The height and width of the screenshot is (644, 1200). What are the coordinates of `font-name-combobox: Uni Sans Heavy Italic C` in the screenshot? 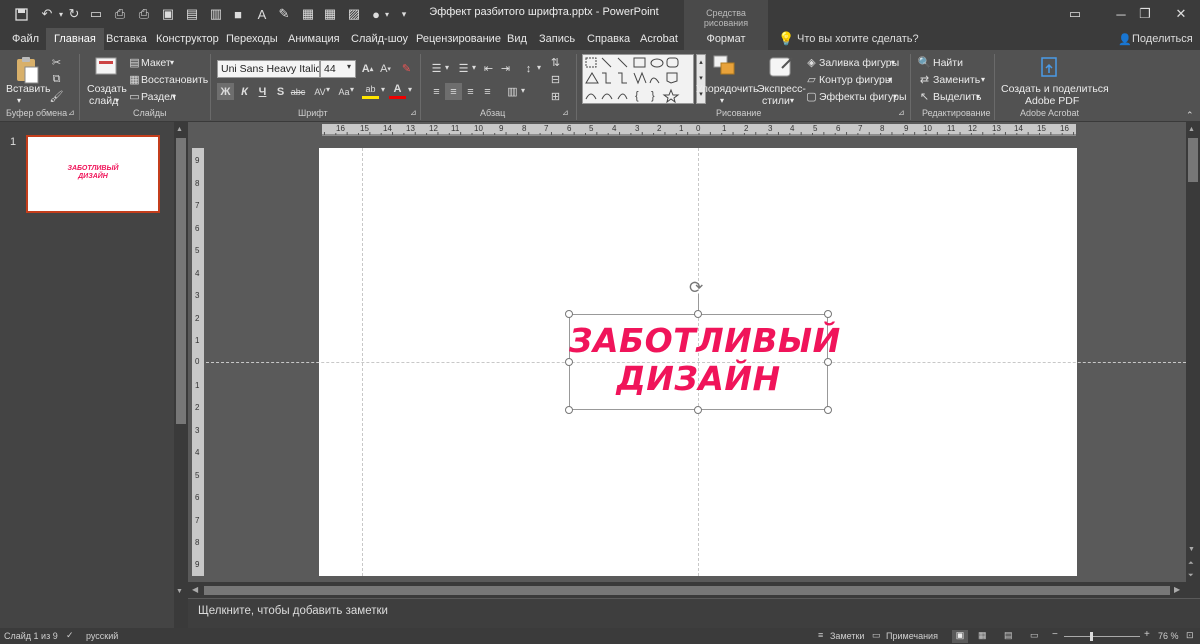 It's located at (268, 69).